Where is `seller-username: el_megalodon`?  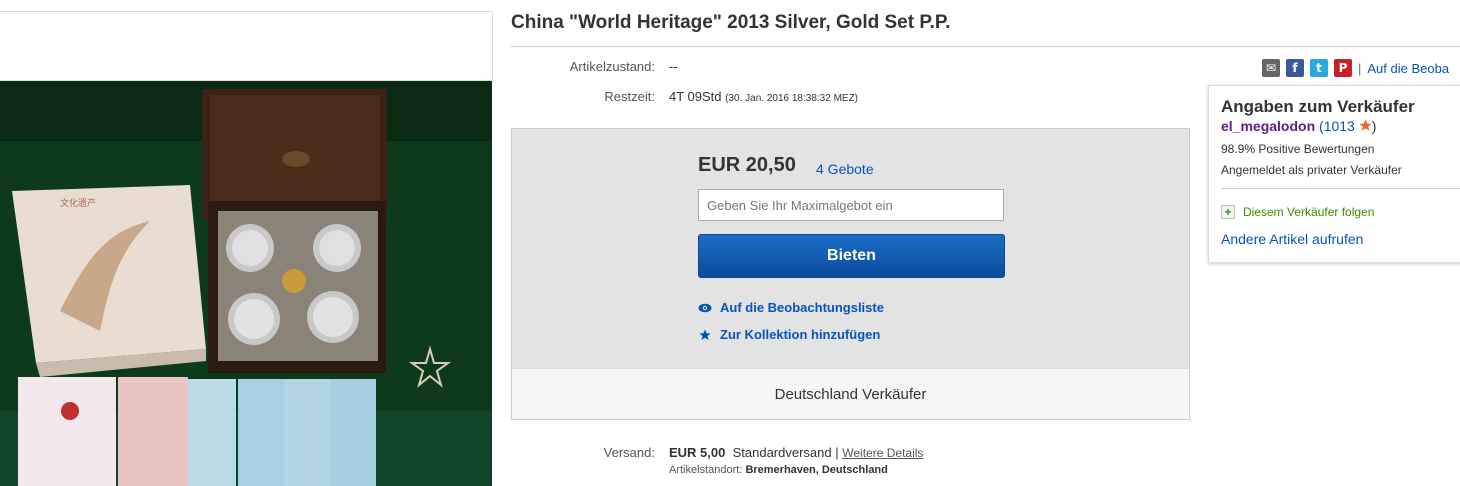
seller-username: el_megalodon is located at coordinates (1268, 126).